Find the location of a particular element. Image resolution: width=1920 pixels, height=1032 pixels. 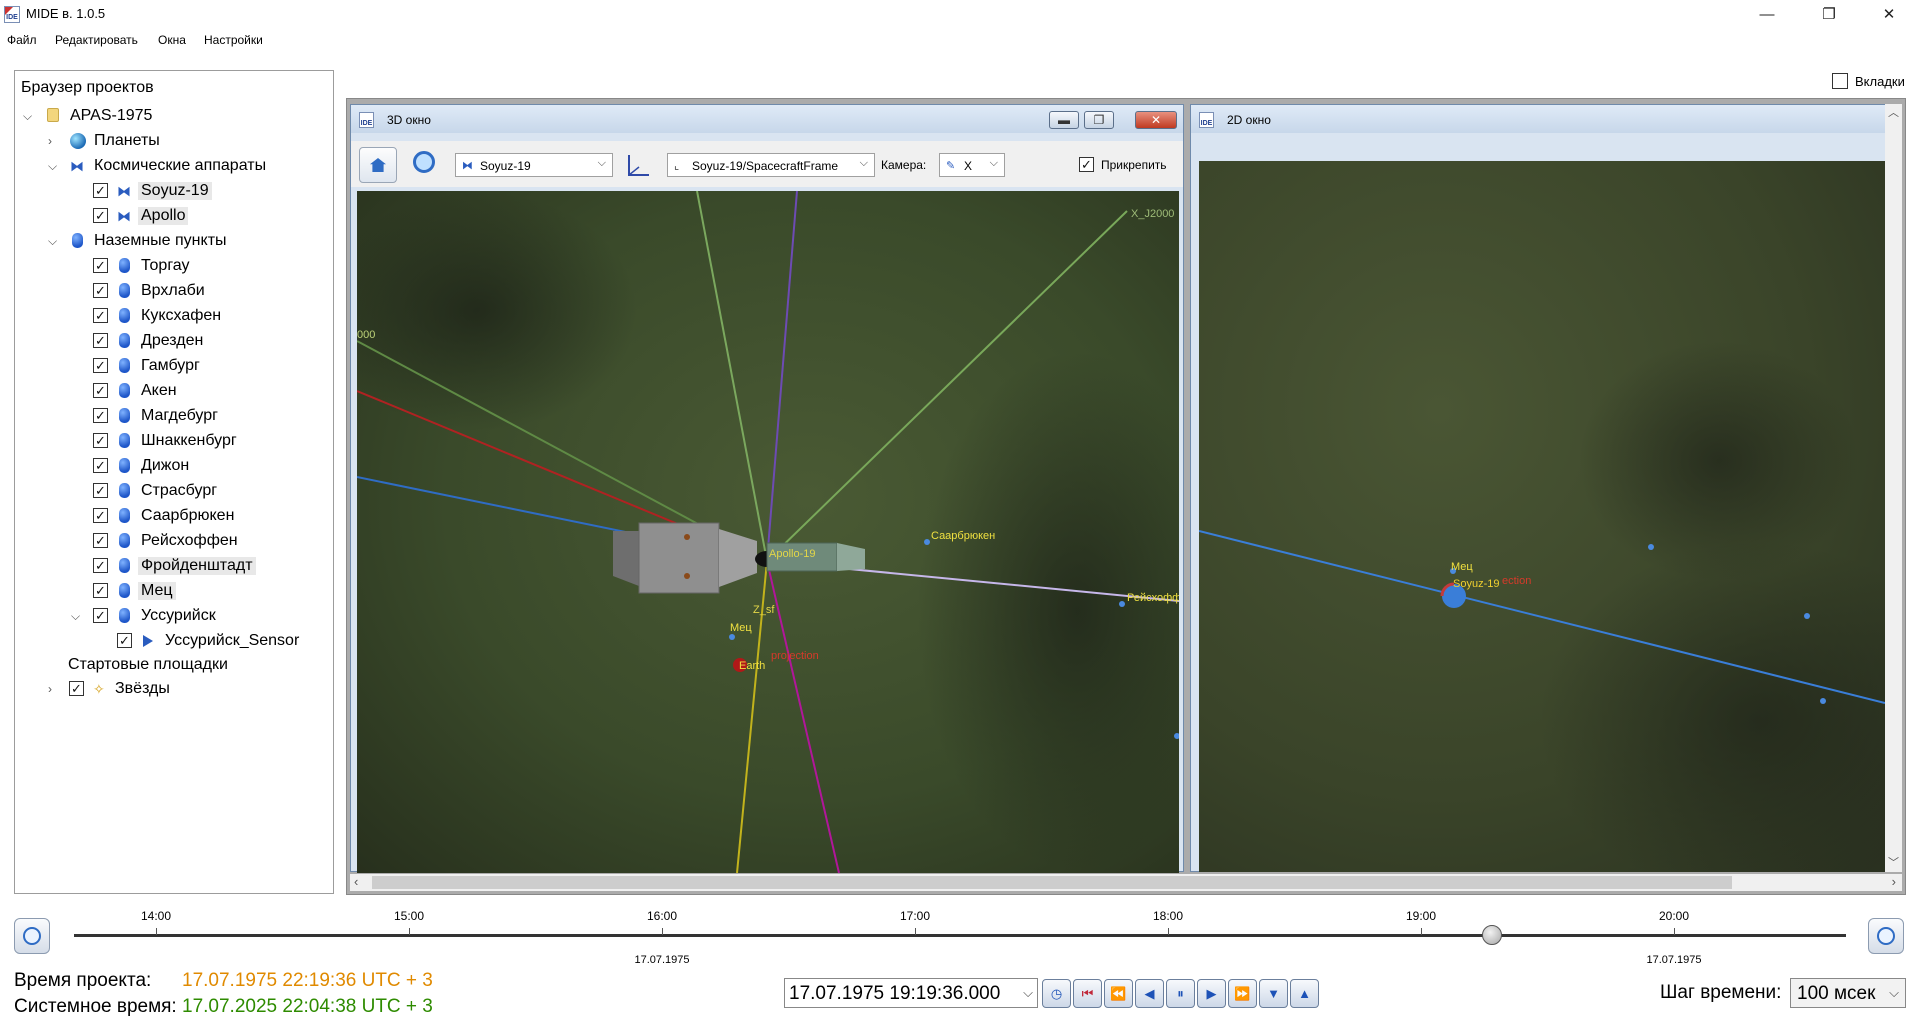

frame-select: ⌞ Soyuz-19/SpacecraftFrame ⌵ is located at coordinates (771, 165).